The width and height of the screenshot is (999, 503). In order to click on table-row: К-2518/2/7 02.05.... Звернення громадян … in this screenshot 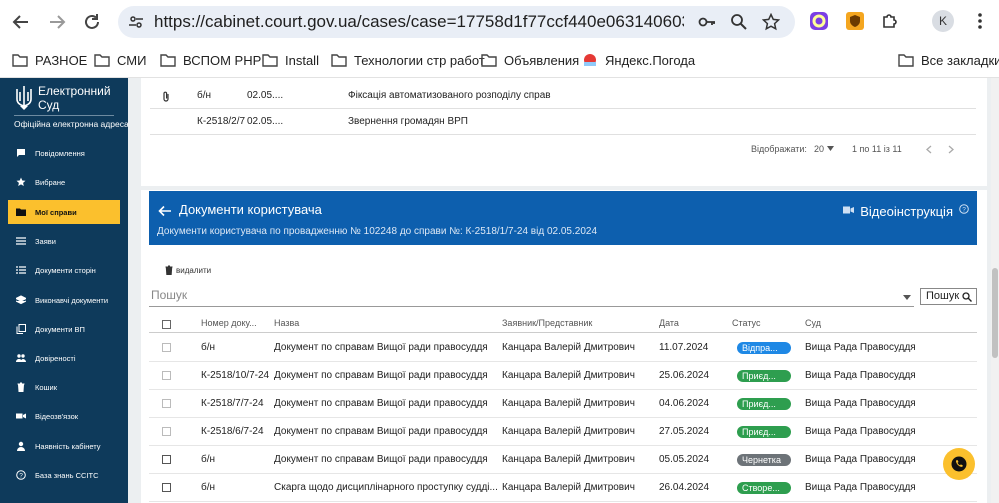, I will do `click(563, 121)`.